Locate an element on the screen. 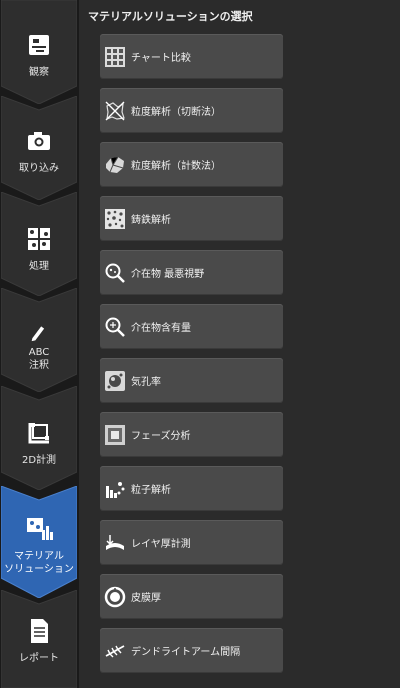  step-label: 2D計測 is located at coordinates (39, 460).